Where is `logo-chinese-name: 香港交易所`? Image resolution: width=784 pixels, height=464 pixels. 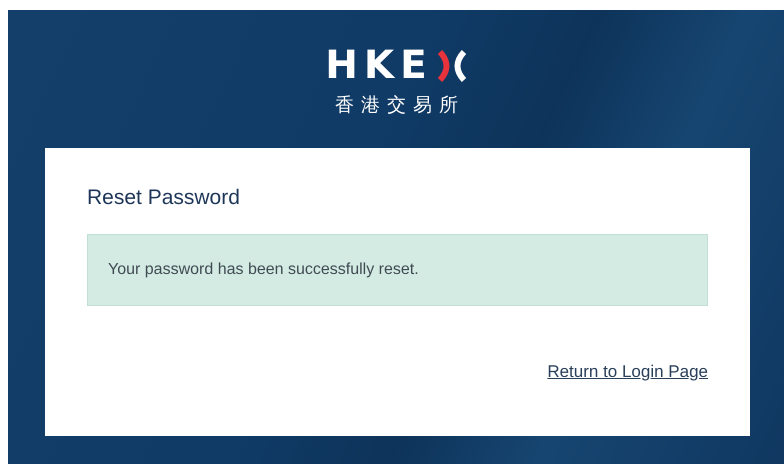
logo-chinese-name: 香港交易所 is located at coordinates (399, 105).